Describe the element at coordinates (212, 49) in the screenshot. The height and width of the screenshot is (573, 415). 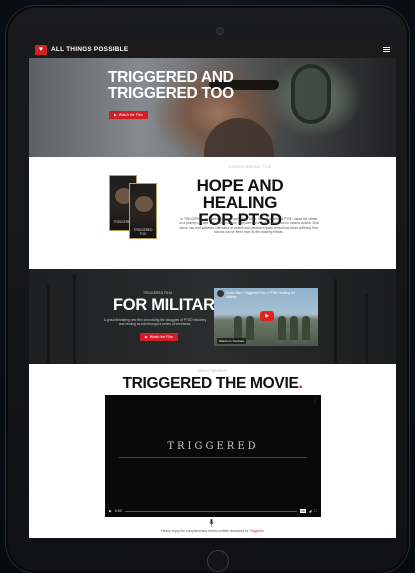
I see `top-nav: ♥ ALL THINGS POSSIBLE` at that location.